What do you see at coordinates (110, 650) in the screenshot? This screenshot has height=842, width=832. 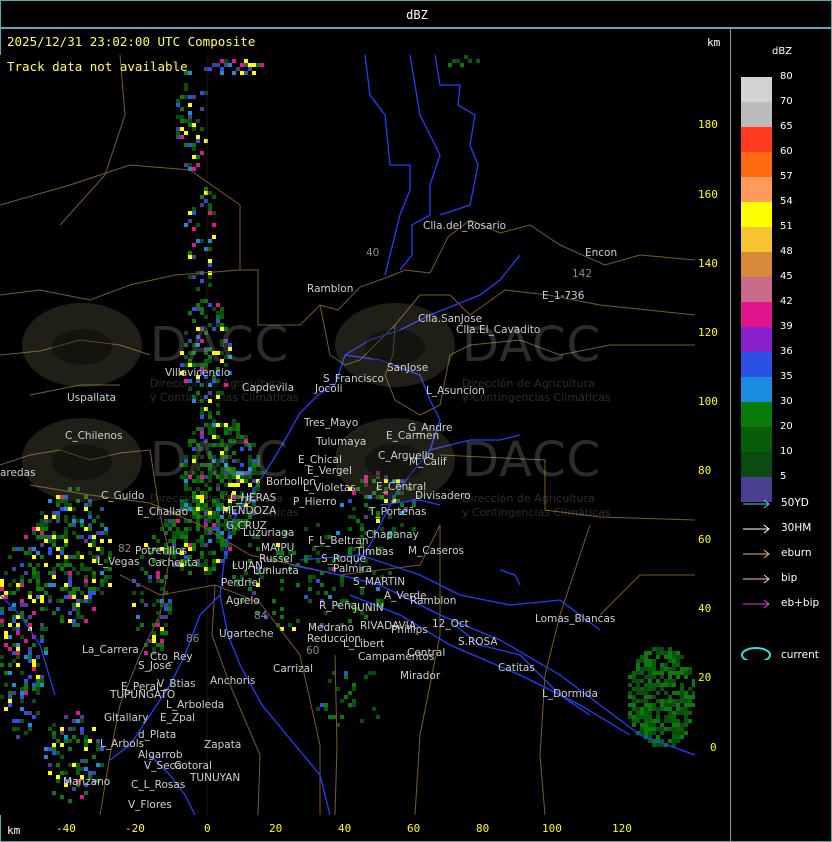 I see `town-label: La_Carrera` at bounding box center [110, 650].